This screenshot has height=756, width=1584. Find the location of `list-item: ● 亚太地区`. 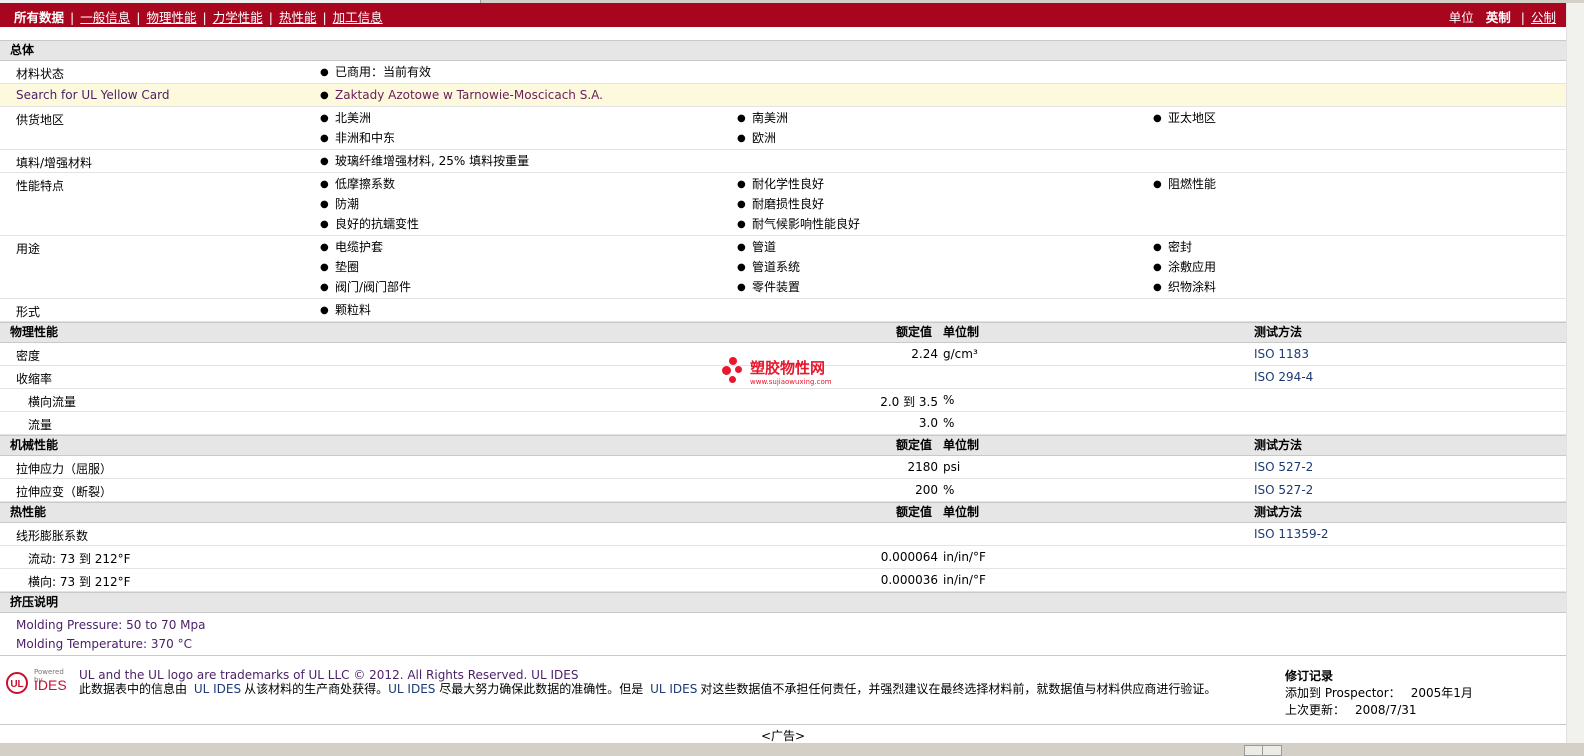

list-item: ● 亚太地区 is located at coordinates (1184, 121).